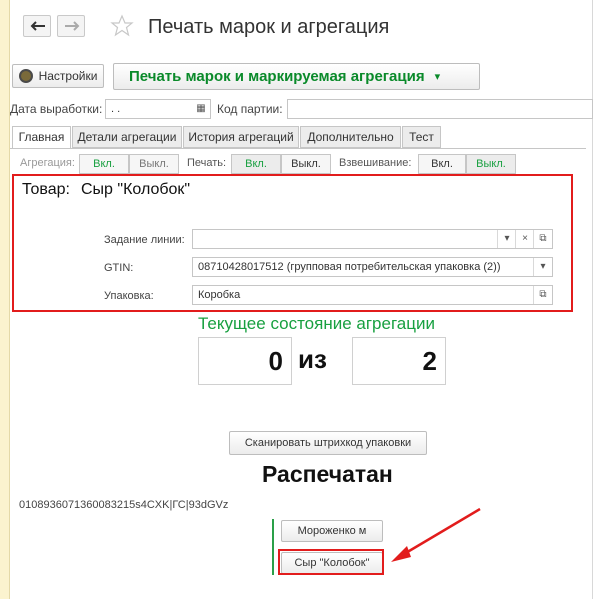  I want to click on favorite-star-icon, so click(122, 26).